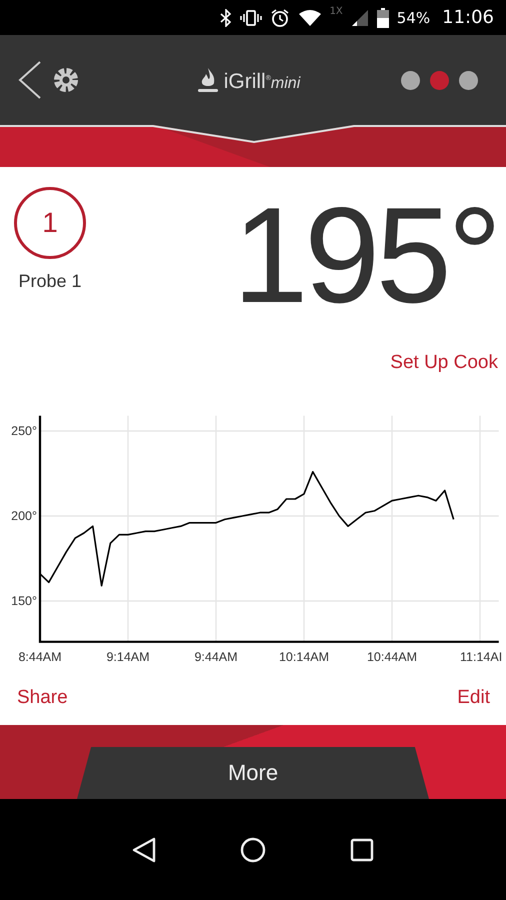  I want to click on back-icon, so click(30, 80).